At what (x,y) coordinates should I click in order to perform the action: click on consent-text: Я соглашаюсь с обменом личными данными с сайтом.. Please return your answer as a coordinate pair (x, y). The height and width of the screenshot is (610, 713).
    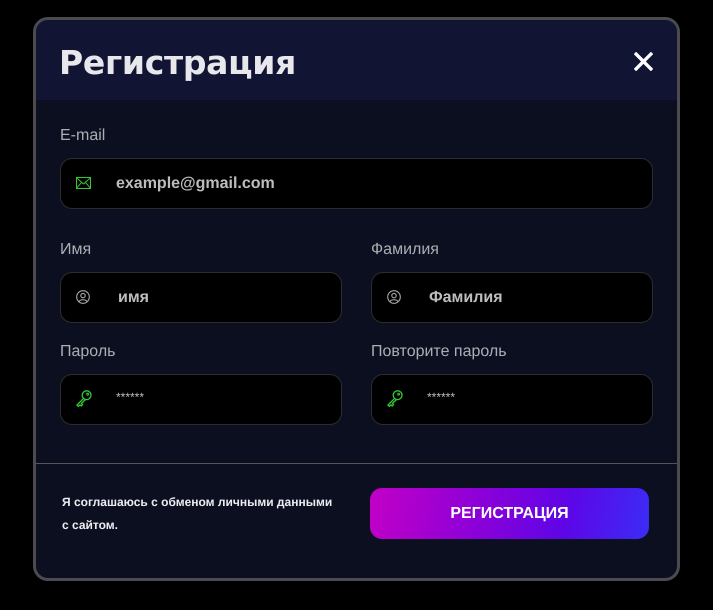
    Looking at the image, I should click on (198, 514).